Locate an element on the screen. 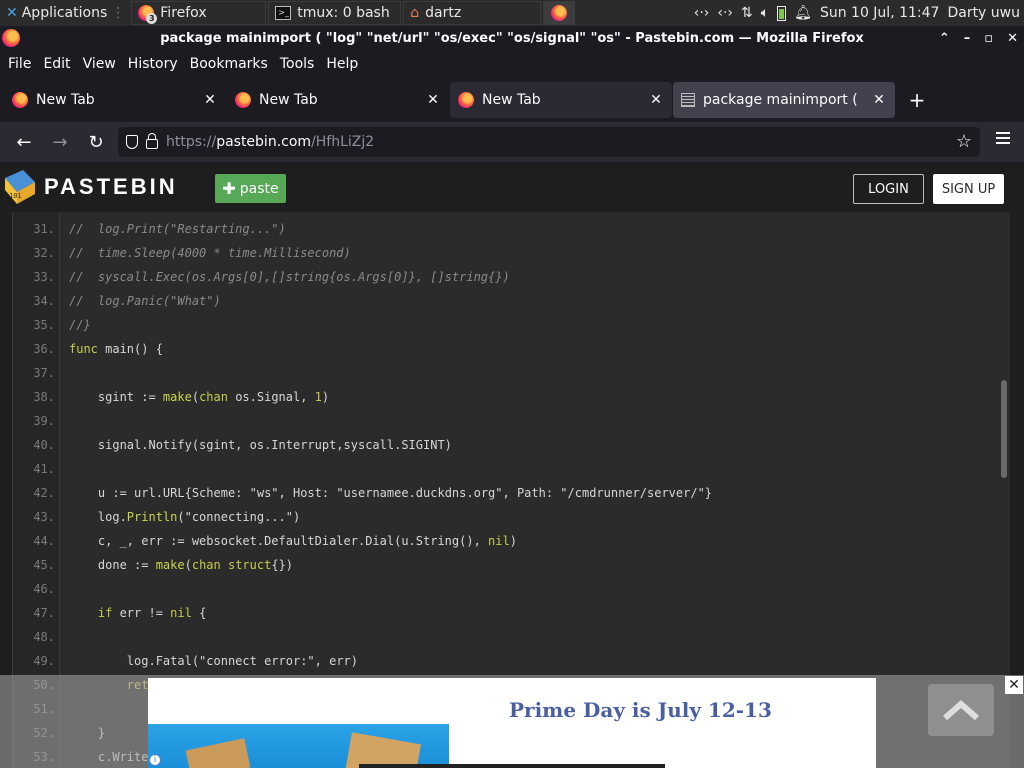 This screenshot has width=1024, height=768. code-text: // time.Sleep(4000 * time.Millisecond) is located at coordinates (210, 253).